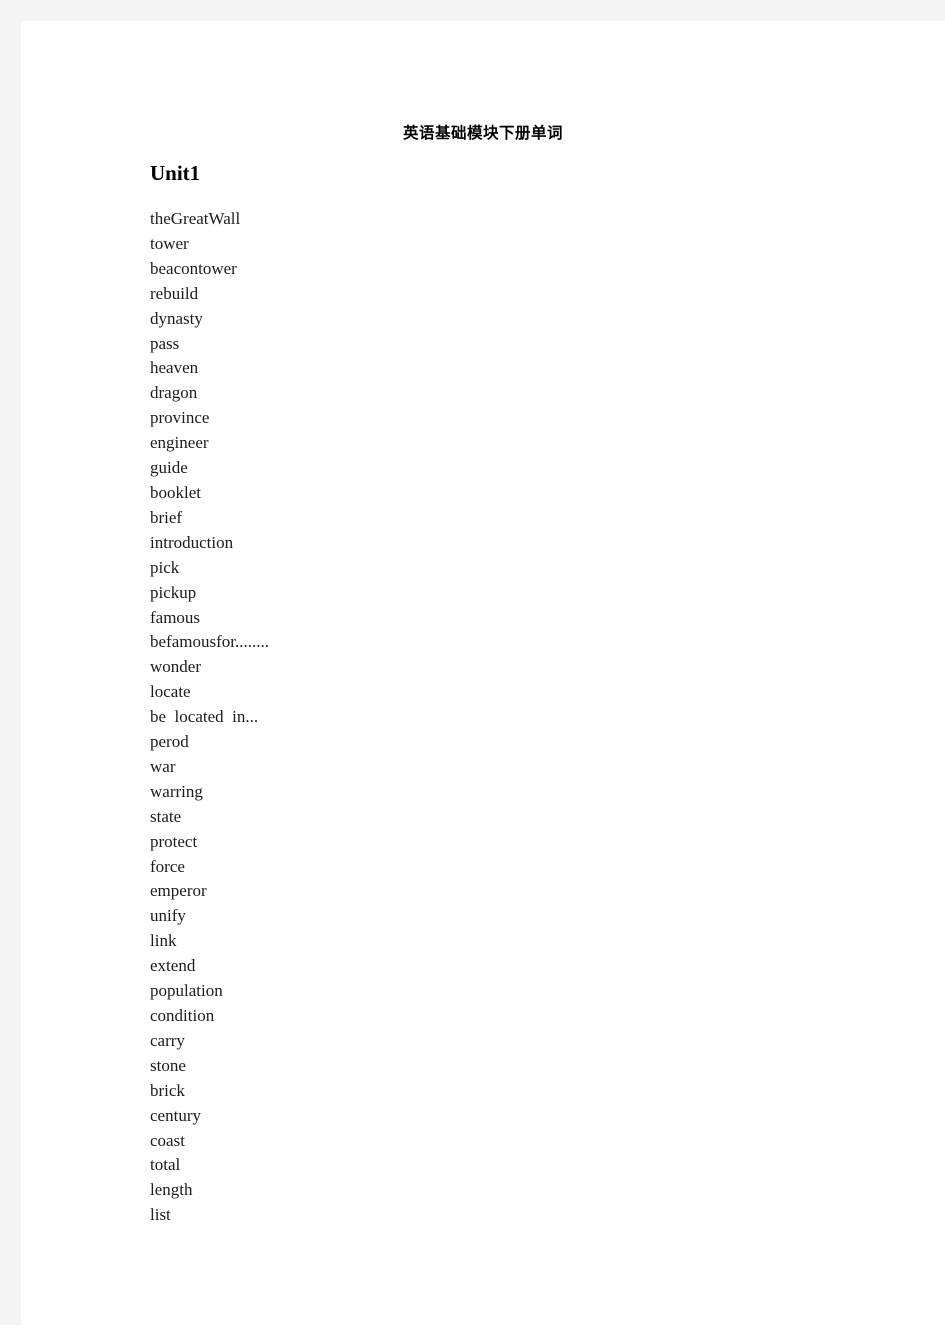 The width and height of the screenshot is (945, 1337). Describe the element at coordinates (179, 443) in the screenshot. I see `word-list-item: engineer` at that location.